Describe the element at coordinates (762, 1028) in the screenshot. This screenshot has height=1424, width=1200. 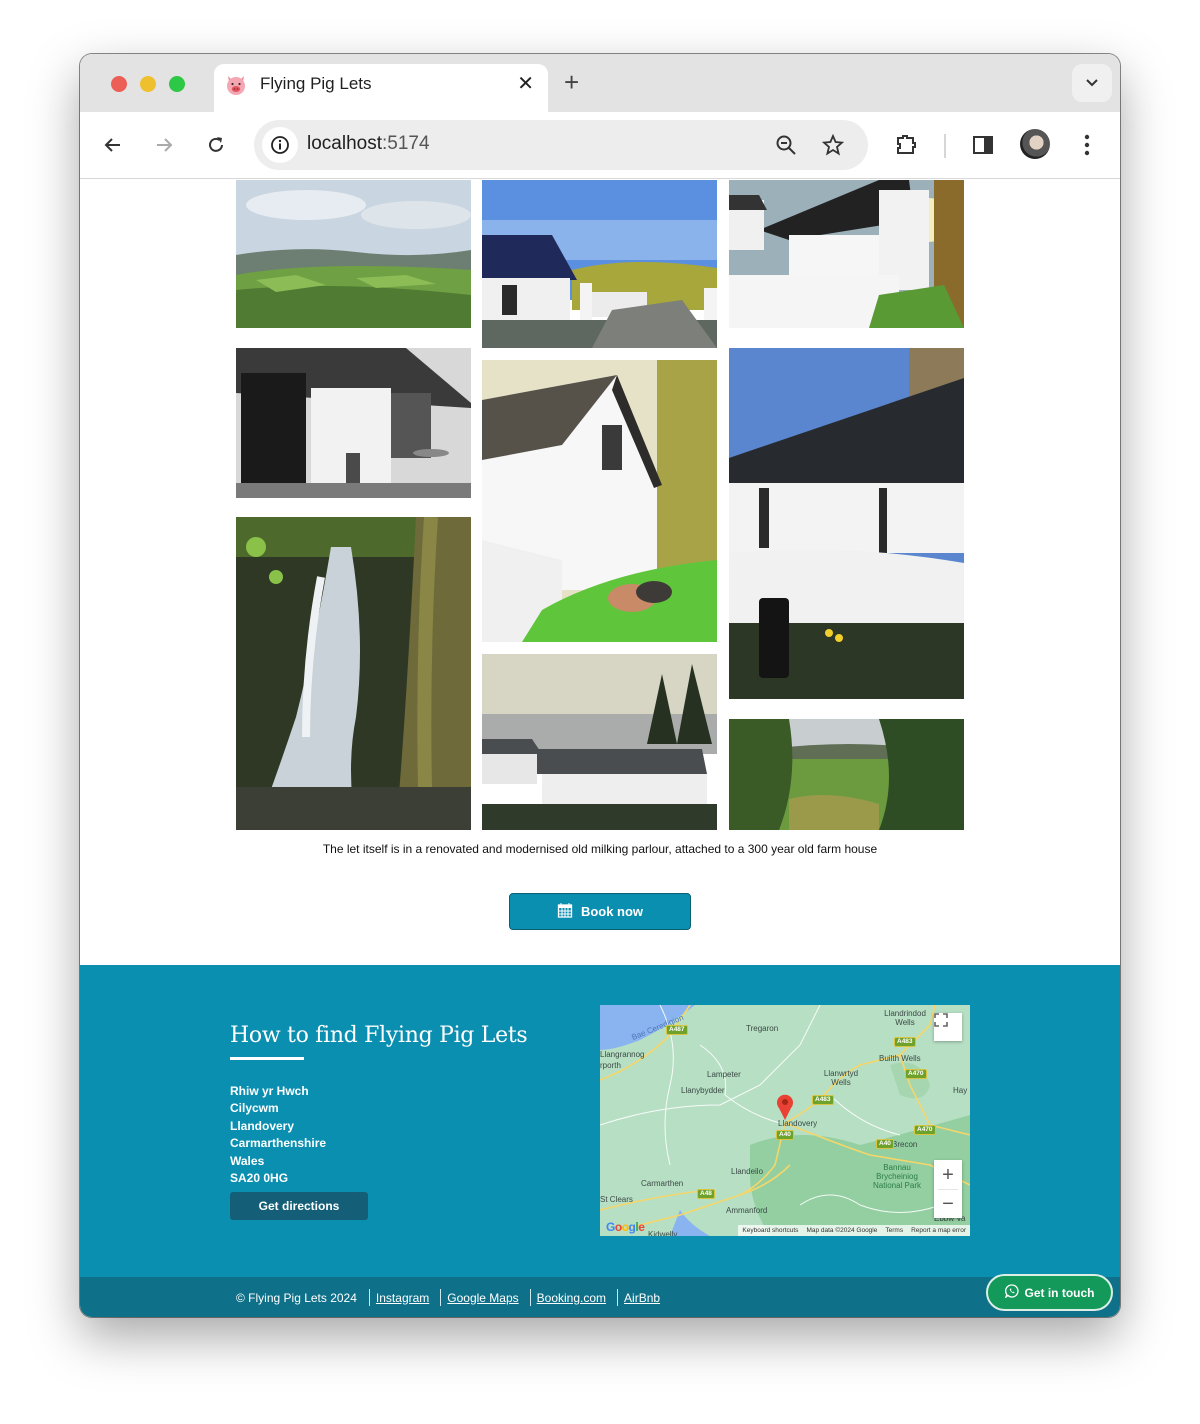
I see `map-label: Tregaron` at that location.